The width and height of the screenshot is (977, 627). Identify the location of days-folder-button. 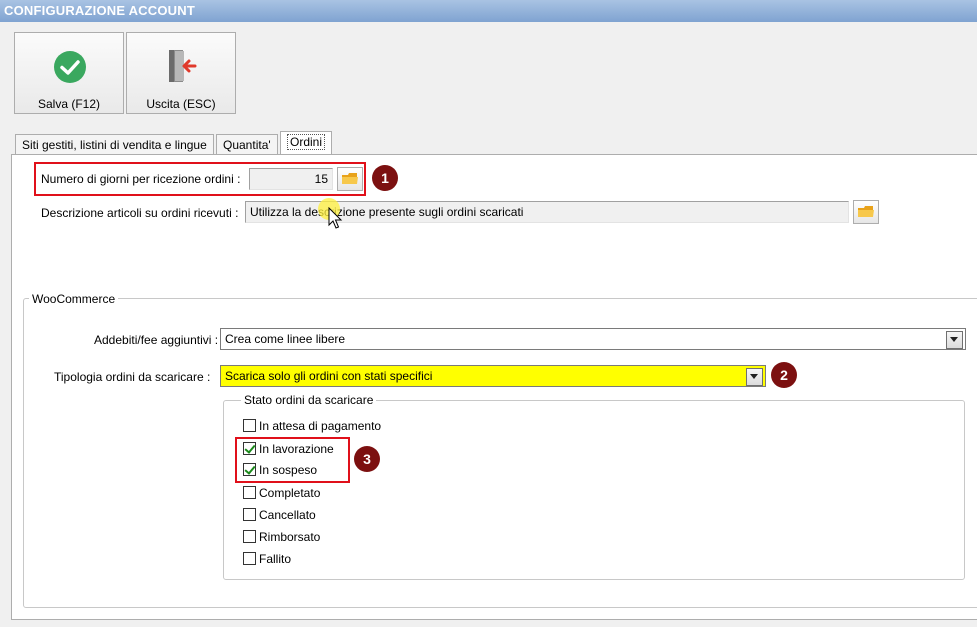
(350, 179).